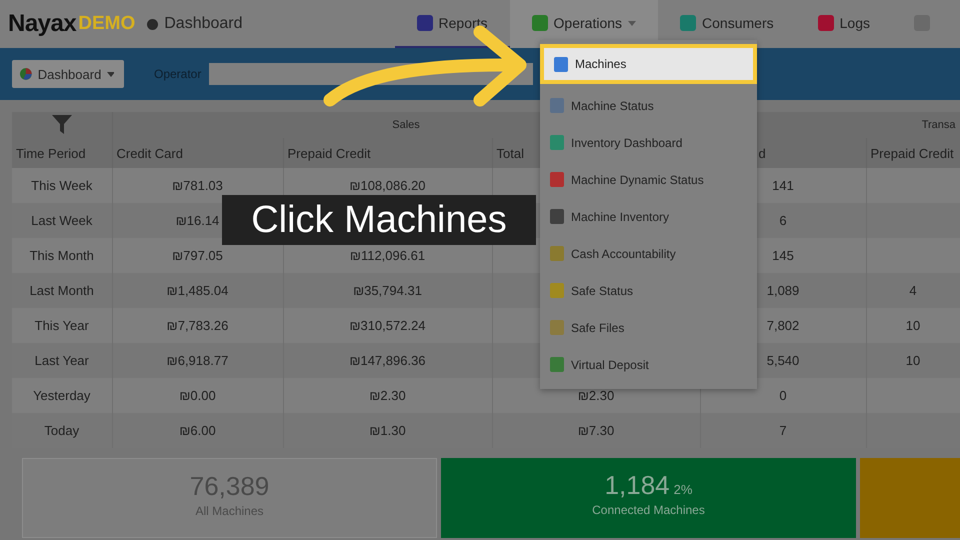 This screenshot has height=540, width=960. I want to click on table-cell: ₪6.00, so click(197, 430).